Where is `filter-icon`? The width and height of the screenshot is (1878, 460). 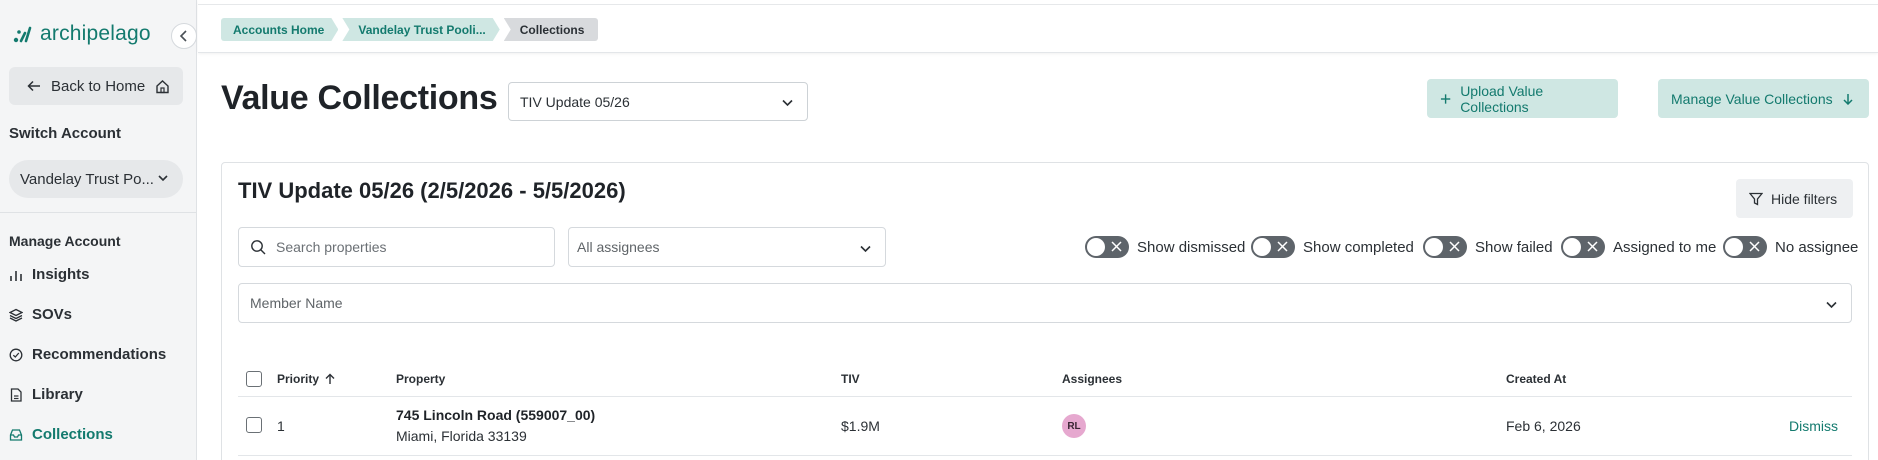 filter-icon is located at coordinates (1756, 199).